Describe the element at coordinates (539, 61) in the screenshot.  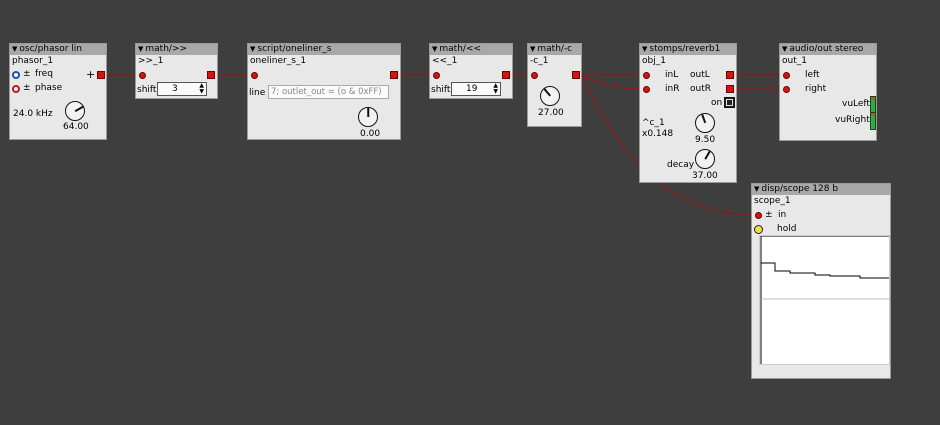
I see `instance-name: -c_1` at that location.